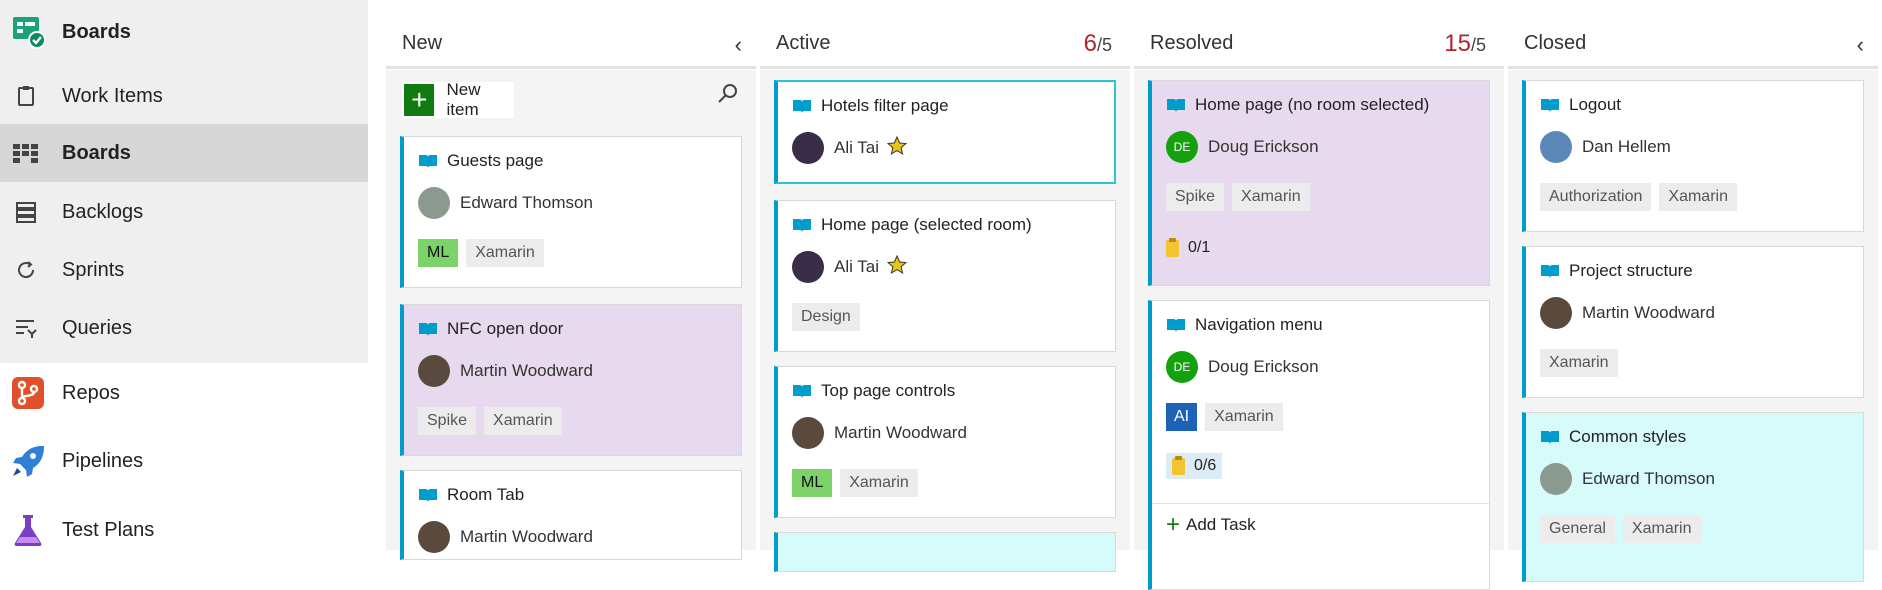 The width and height of the screenshot is (1882, 590). What do you see at coordinates (1195, 197) in the screenshot?
I see `tag: Spike` at bounding box center [1195, 197].